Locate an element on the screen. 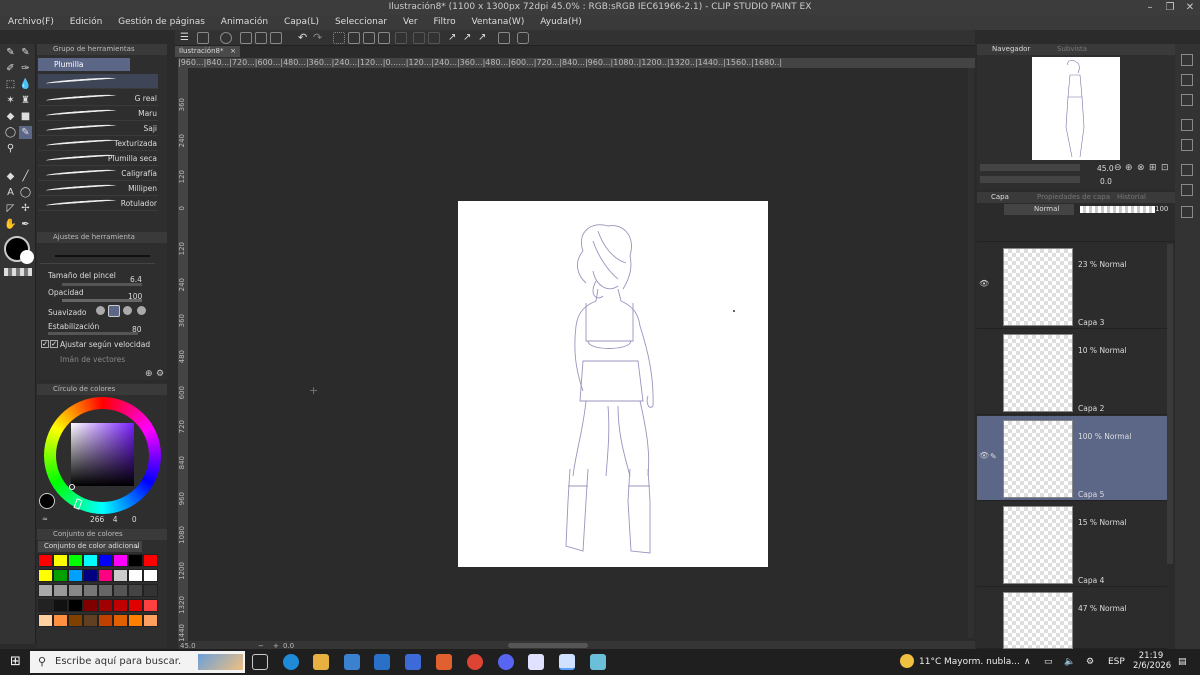 This screenshot has width=1200, height=675. canvas-paper is located at coordinates (613, 384).